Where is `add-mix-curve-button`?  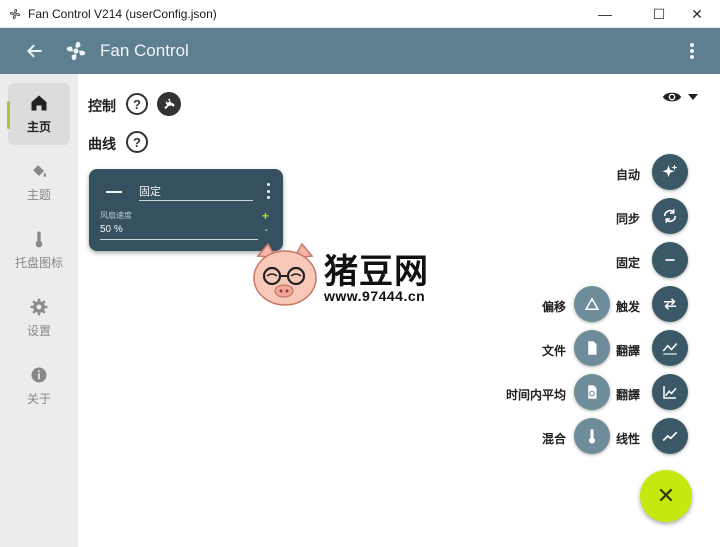
add-mix-curve-button is located at coordinates (592, 436).